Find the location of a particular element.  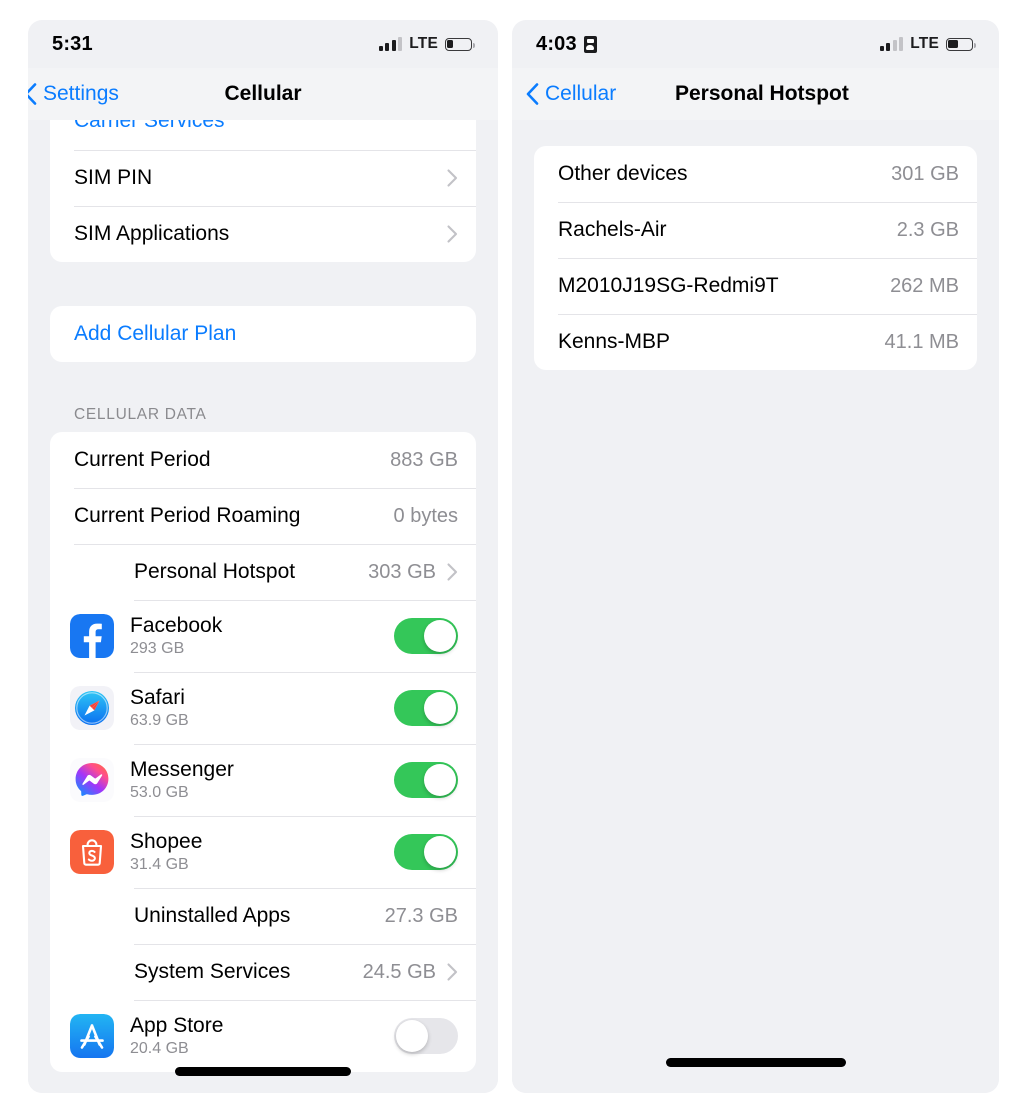

table-row: Kenns-MBP 41.1 MB is located at coordinates (755, 342).